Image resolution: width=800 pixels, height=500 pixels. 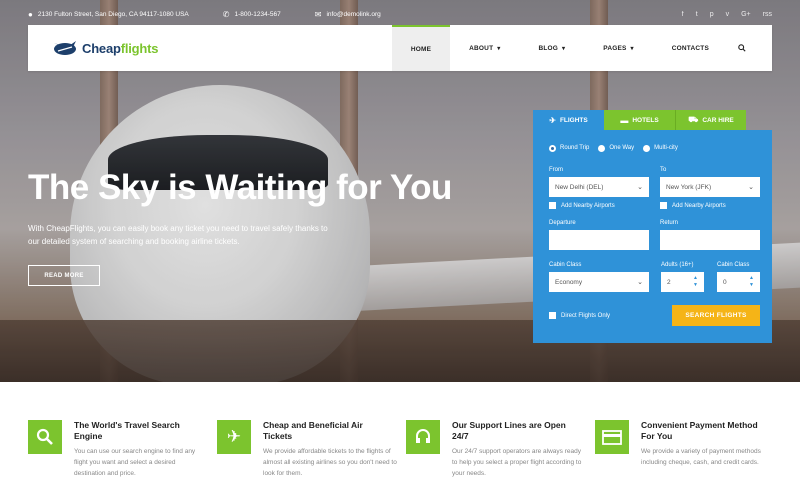 What do you see at coordinates (699, 430) in the screenshot?
I see `feature-title: Convenient Payment Method For You` at bounding box center [699, 430].